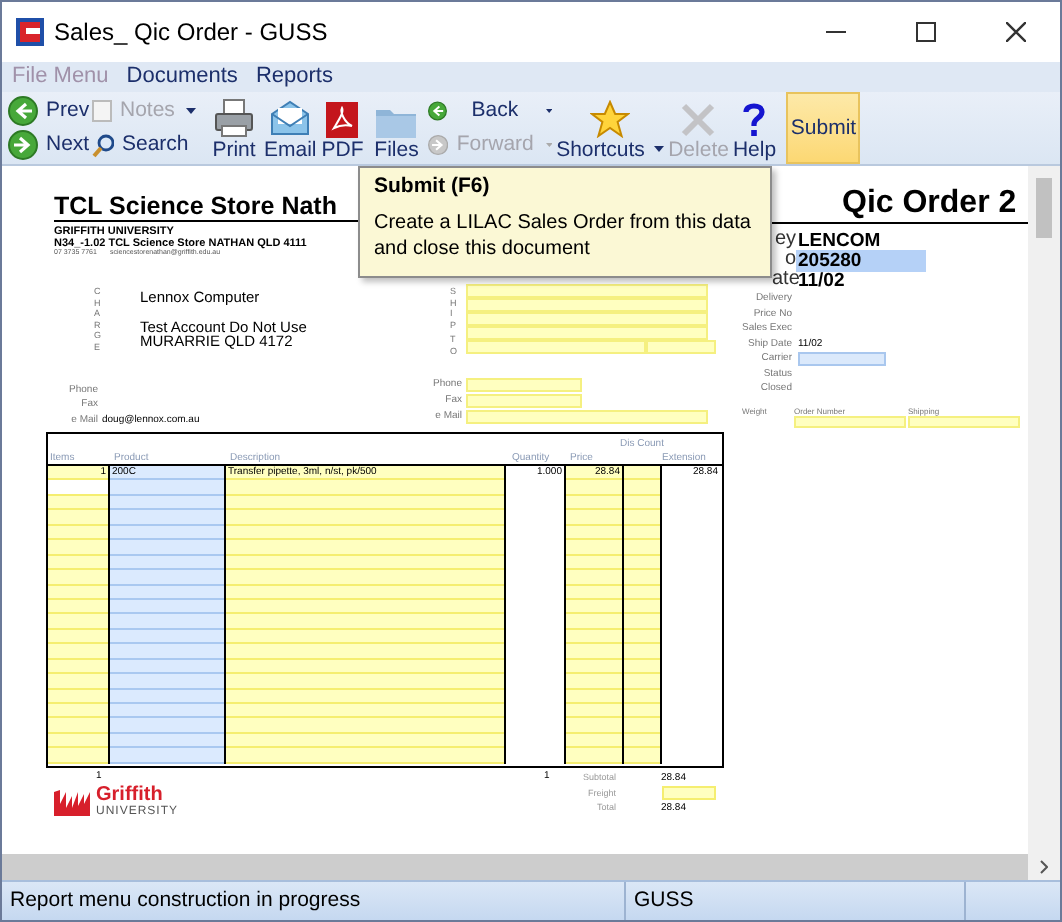 The image size is (1062, 922). Describe the element at coordinates (1044, 512) in the screenshot. I see `vertical-scrollbar` at that location.